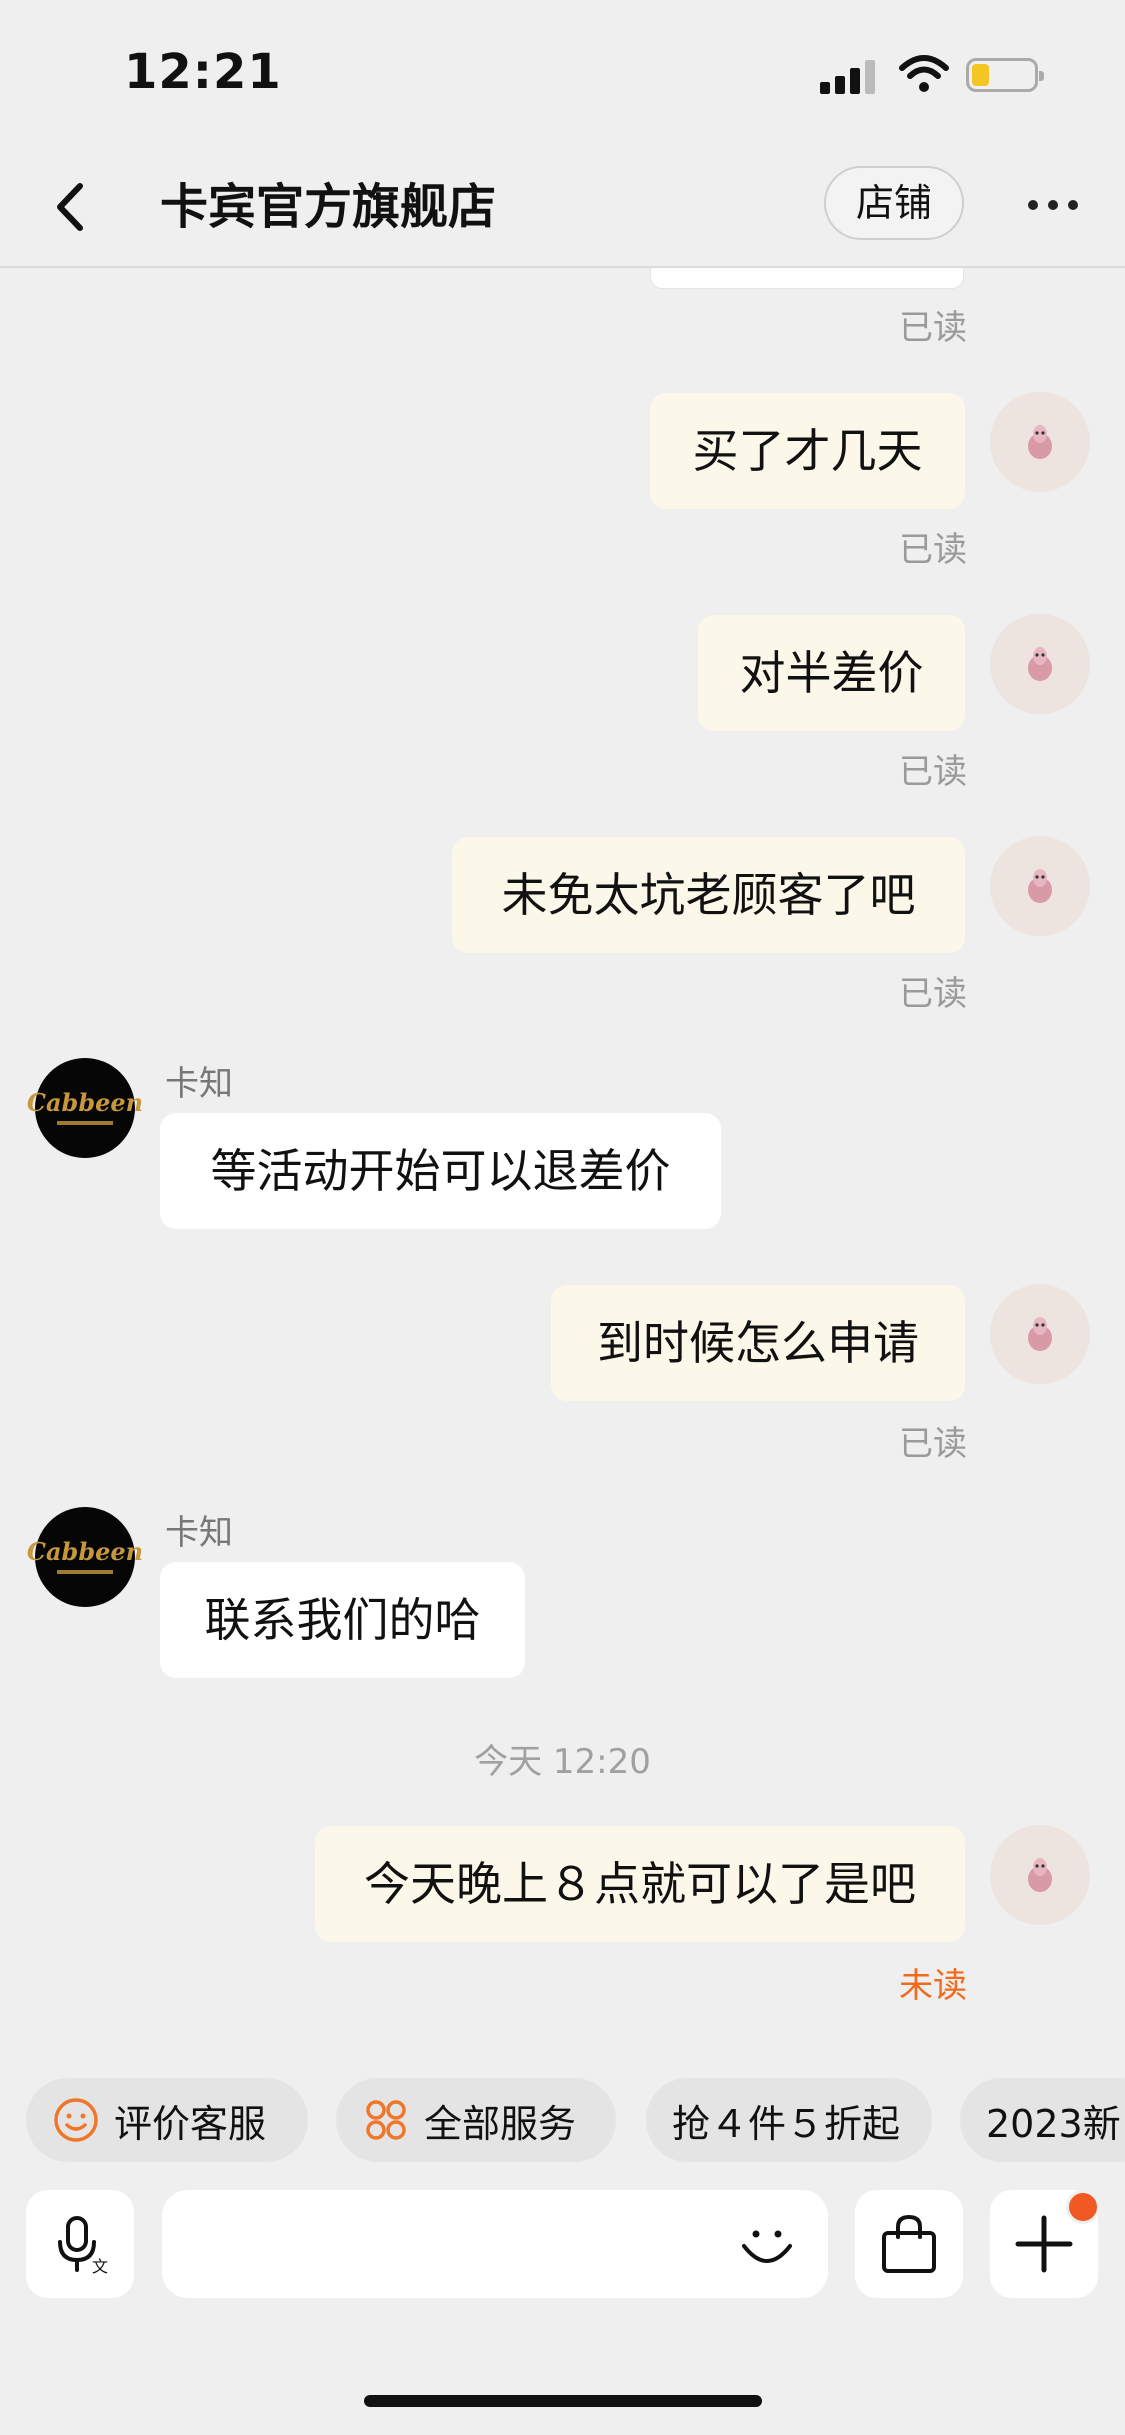  I want to click on outgoing-message: 买了才几天, so click(807, 451).